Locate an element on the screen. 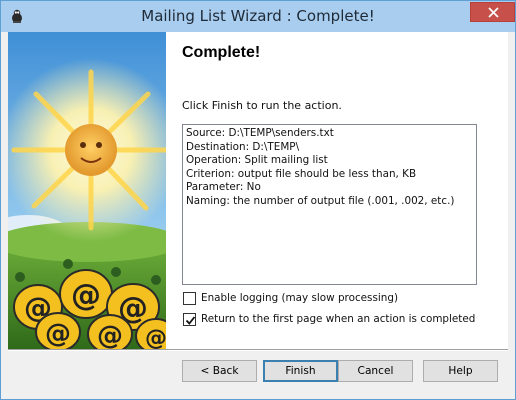 The image size is (516, 400). summary-line-source: Source: D:\TEMP\senders.txt is located at coordinates (260, 133).